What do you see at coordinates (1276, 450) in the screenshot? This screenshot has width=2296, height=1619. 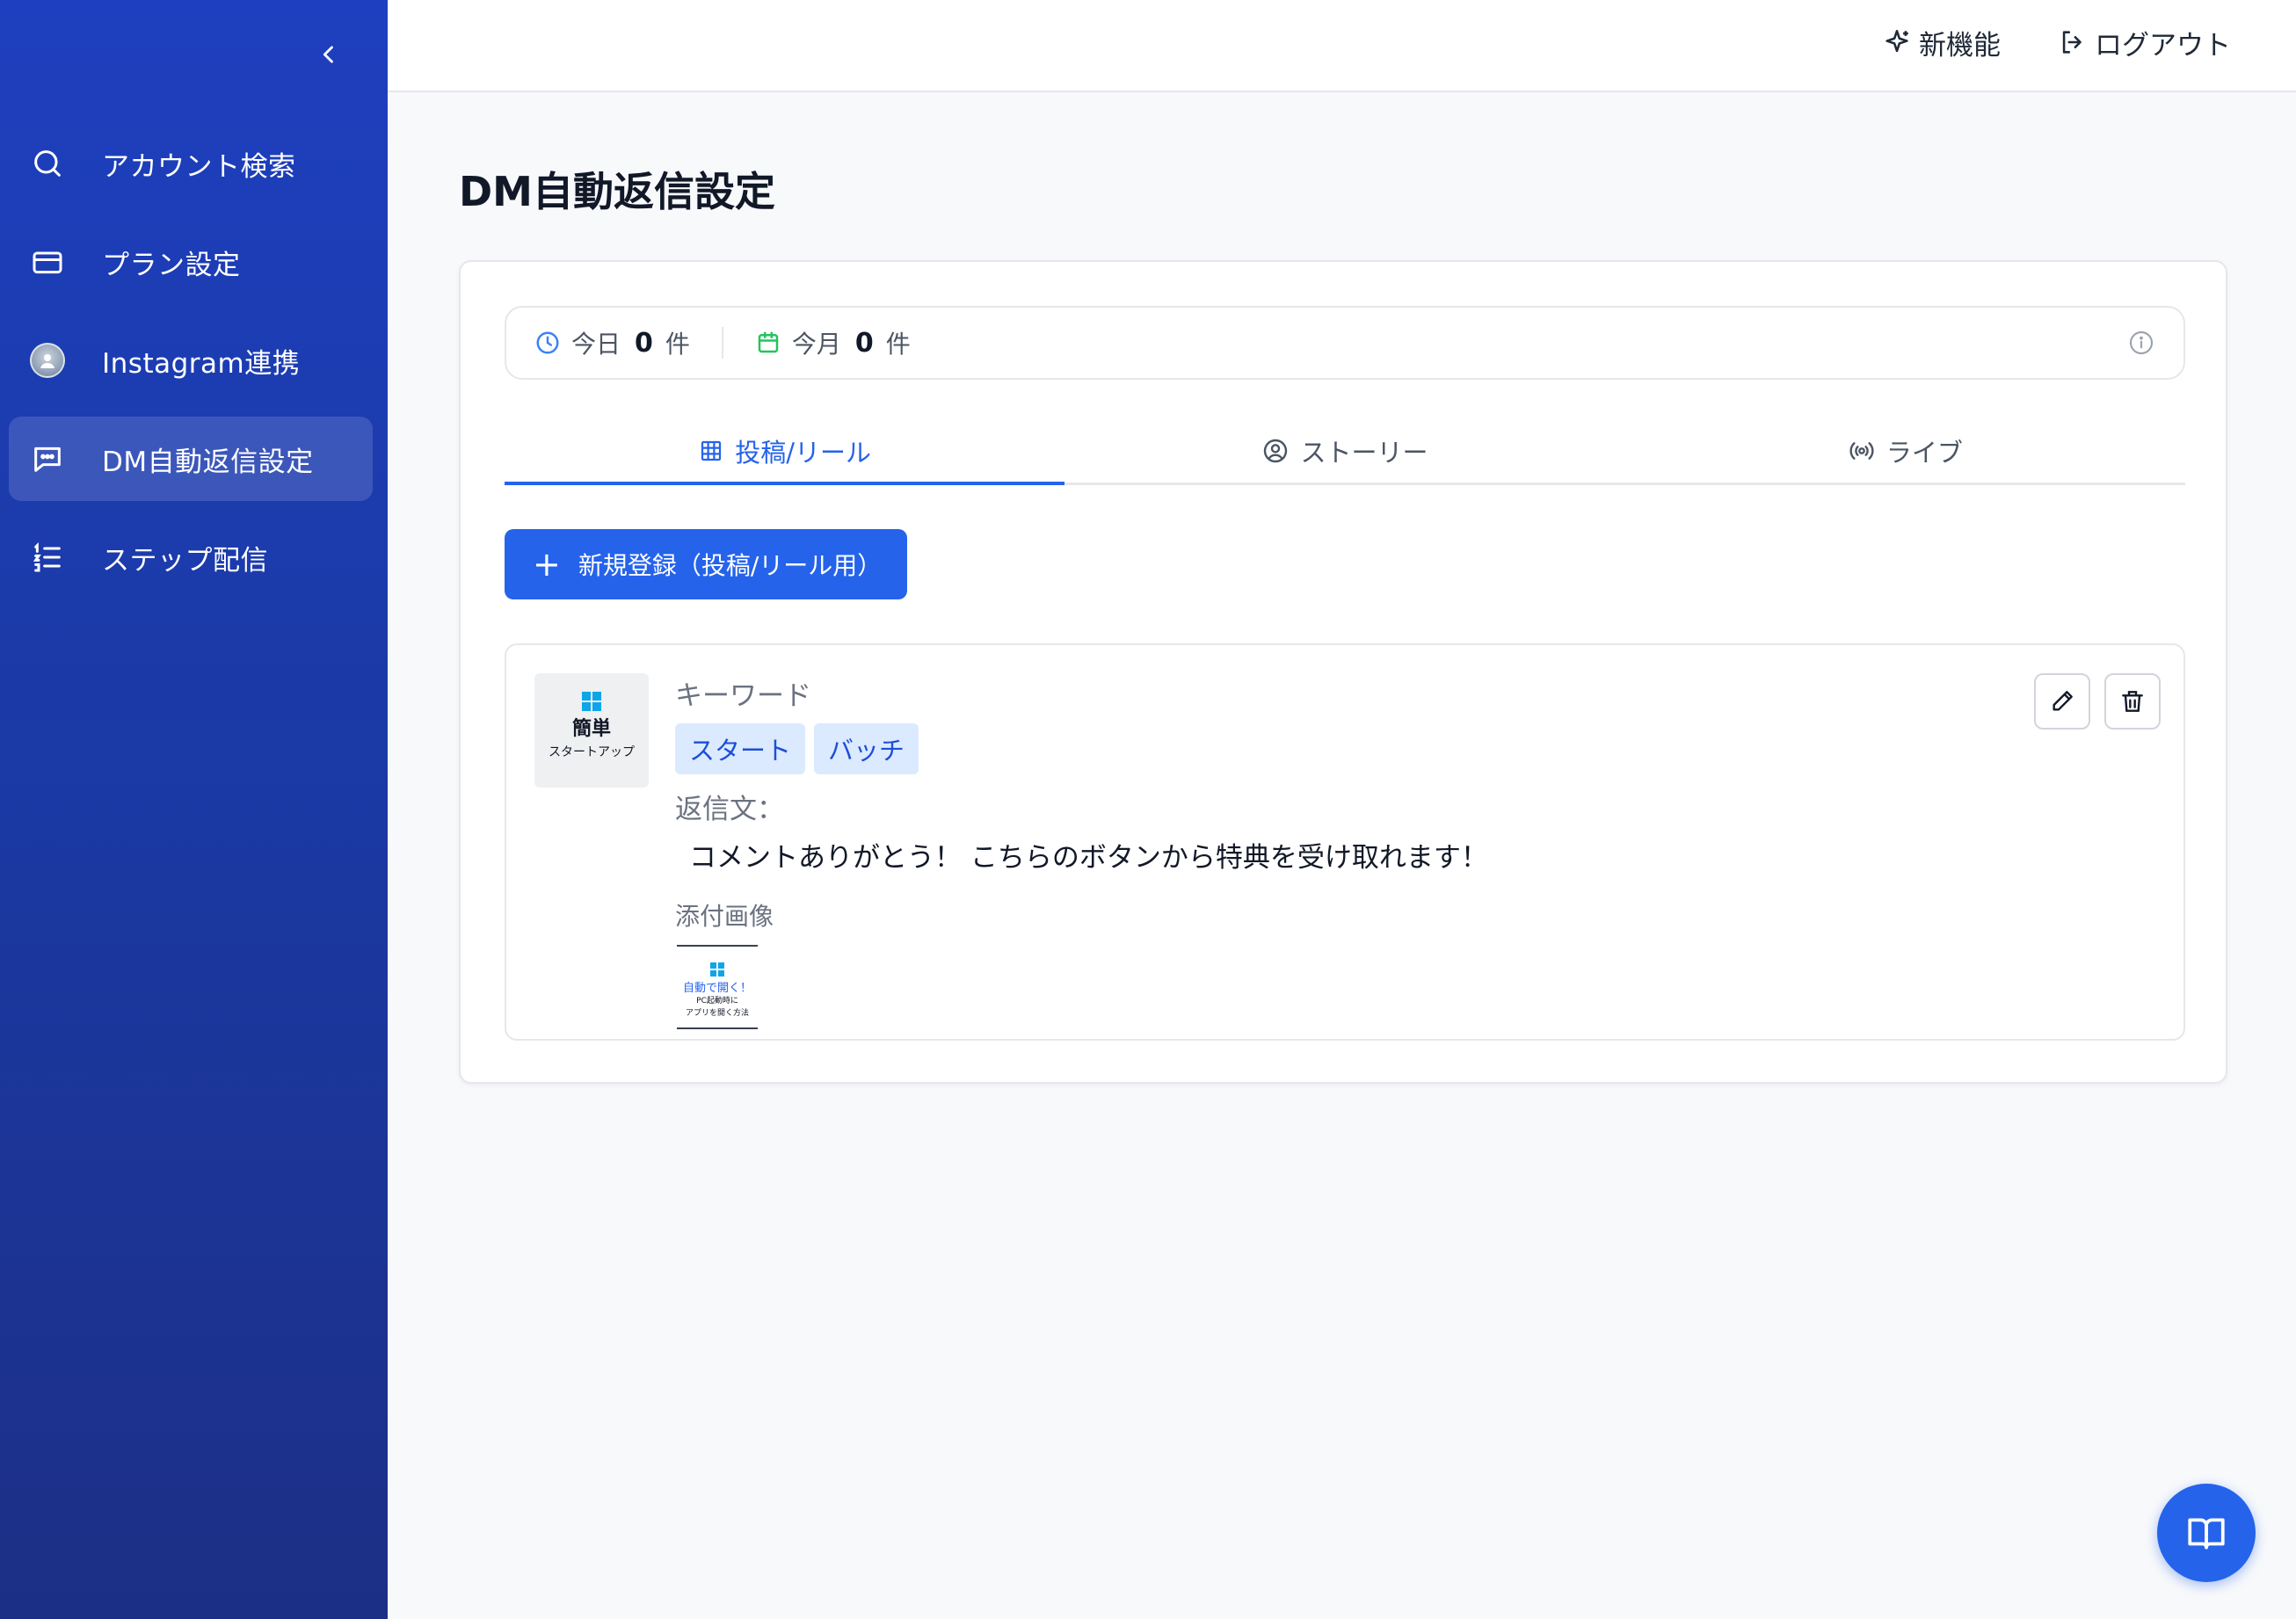 I see `user-circle-icon` at bounding box center [1276, 450].